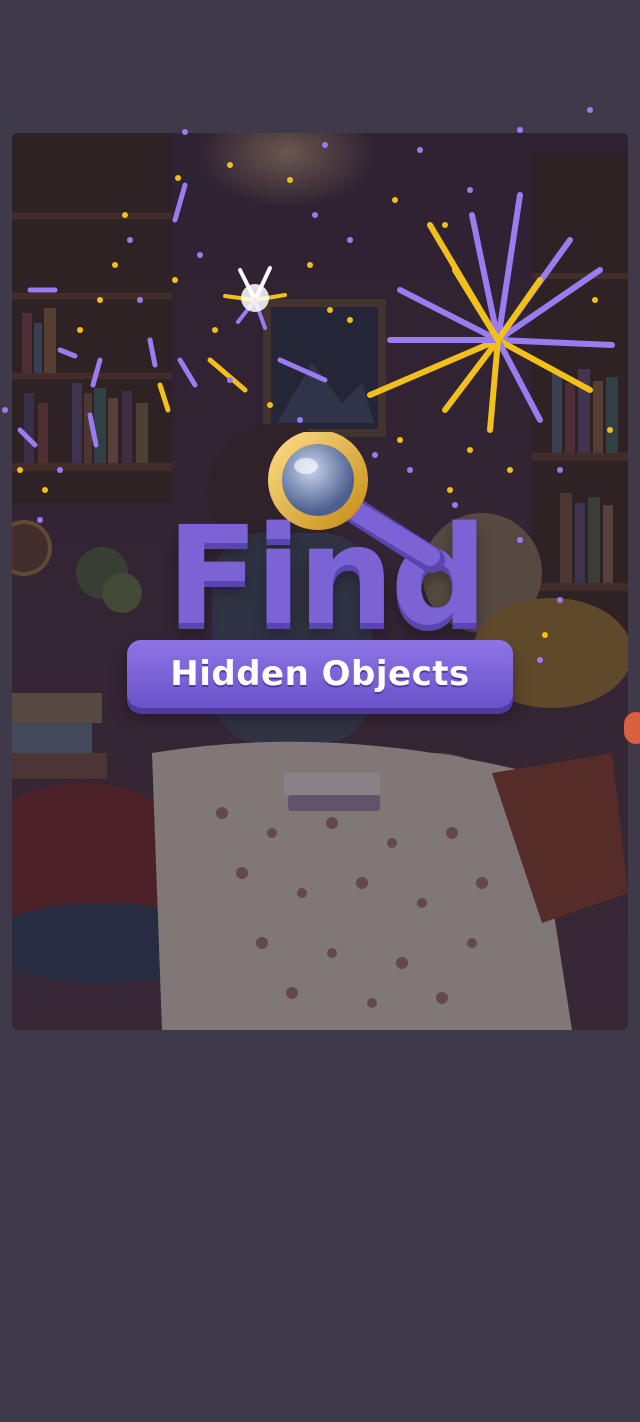 The height and width of the screenshot is (1422, 640). Describe the element at coordinates (632, 728) in the screenshot. I see `edge-indicator` at that location.